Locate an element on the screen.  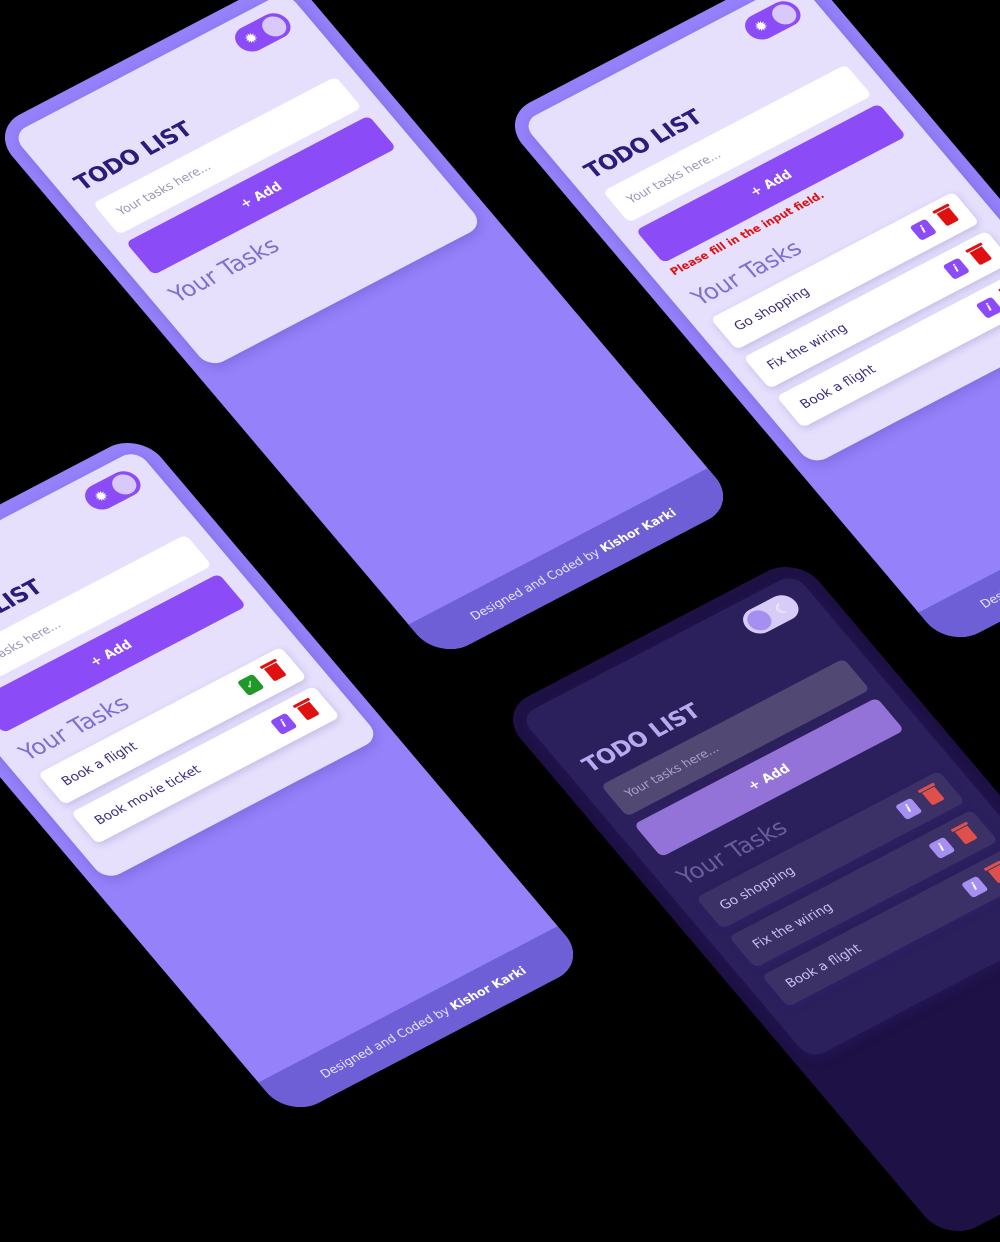
theme-toggle: ☾ is located at coordinates (770, 614).